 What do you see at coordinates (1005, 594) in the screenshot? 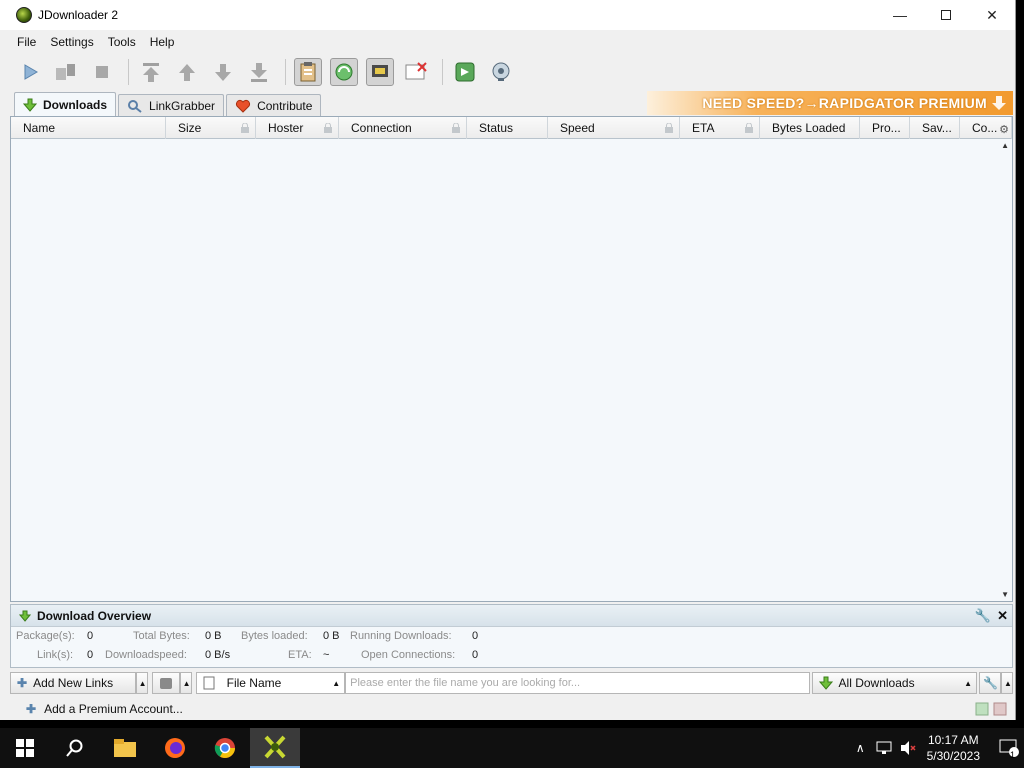
I see `scroll-down-arrow-icon: ▼` at bounding box center [1005, 594].